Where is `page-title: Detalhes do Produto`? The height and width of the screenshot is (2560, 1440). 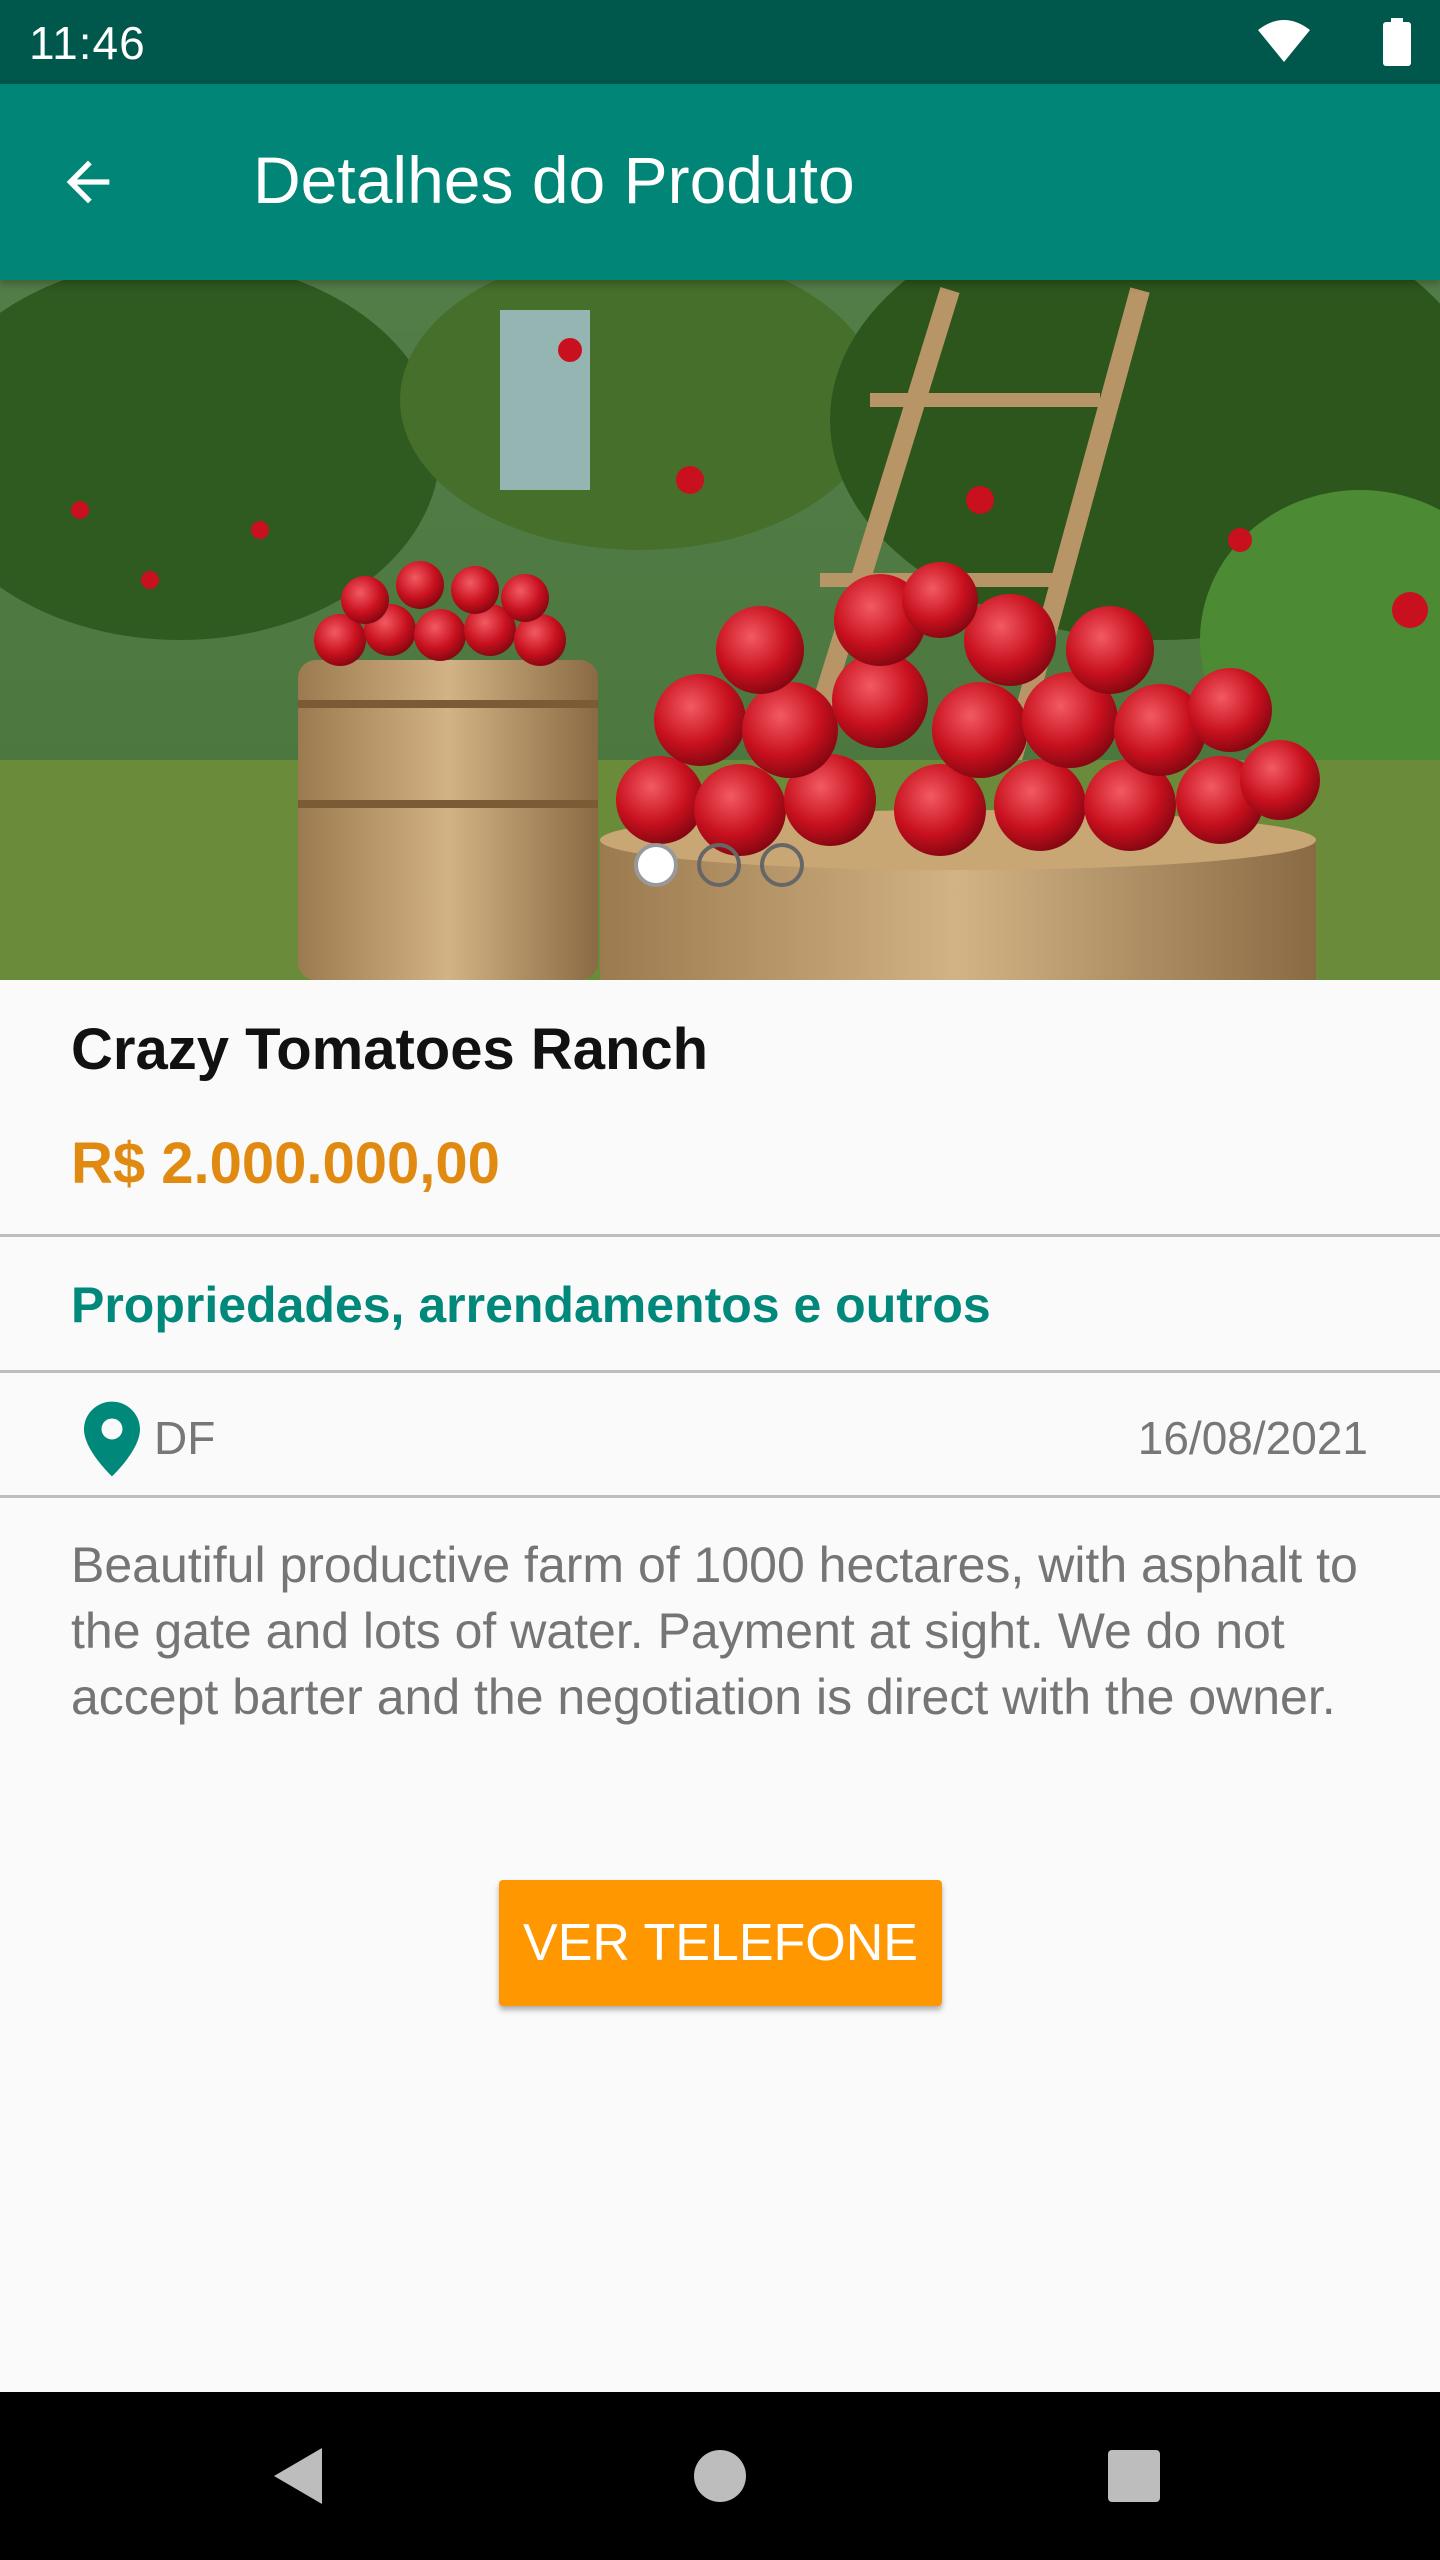
page-title: Detalhes do Produto is located at coordinates (554, 180).